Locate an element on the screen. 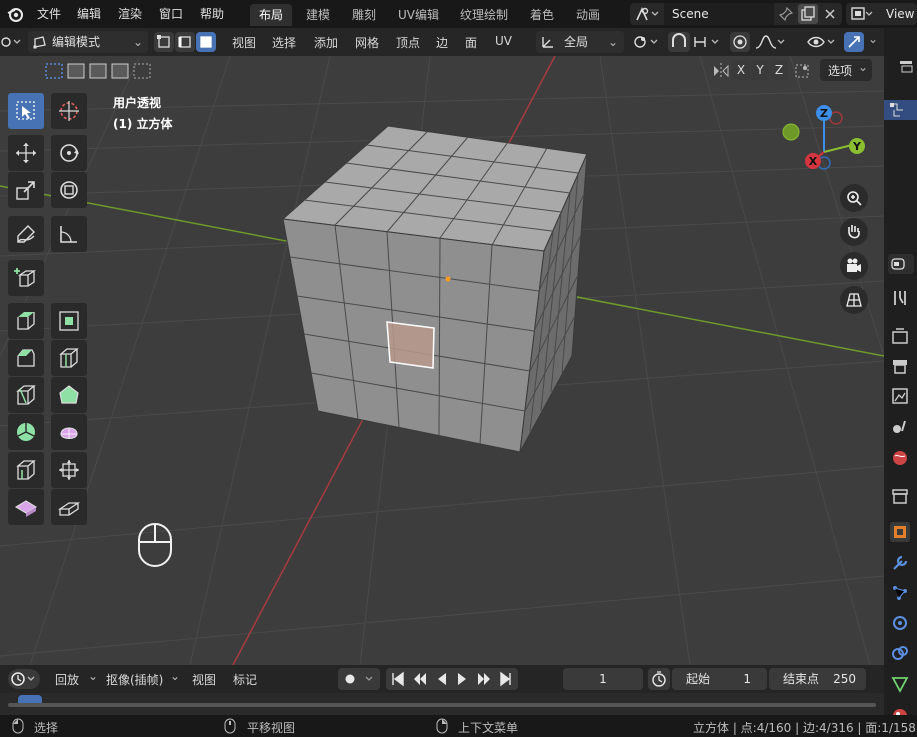 The height and width of the screenshot is (737, 917). mirror-icon is located at coordinates (721, 72).